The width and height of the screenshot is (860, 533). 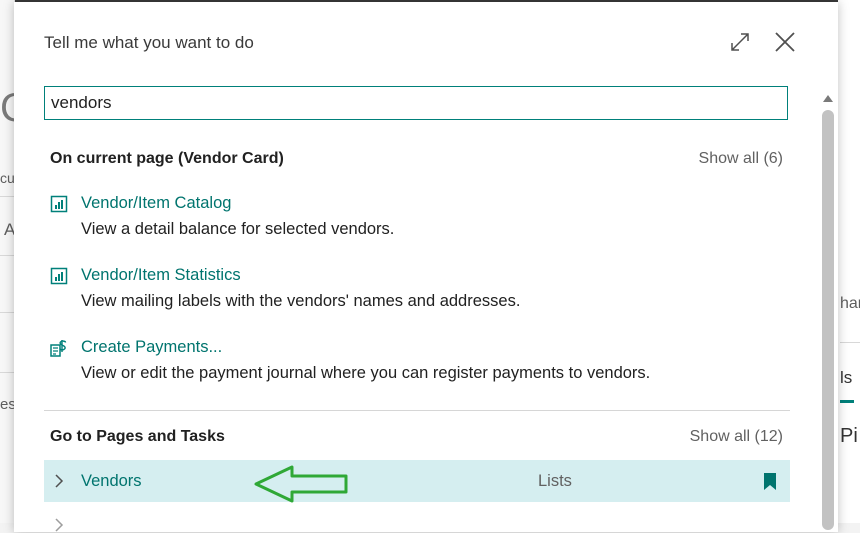 I want to click on bookmark-icon, so click(x=770, y=481).